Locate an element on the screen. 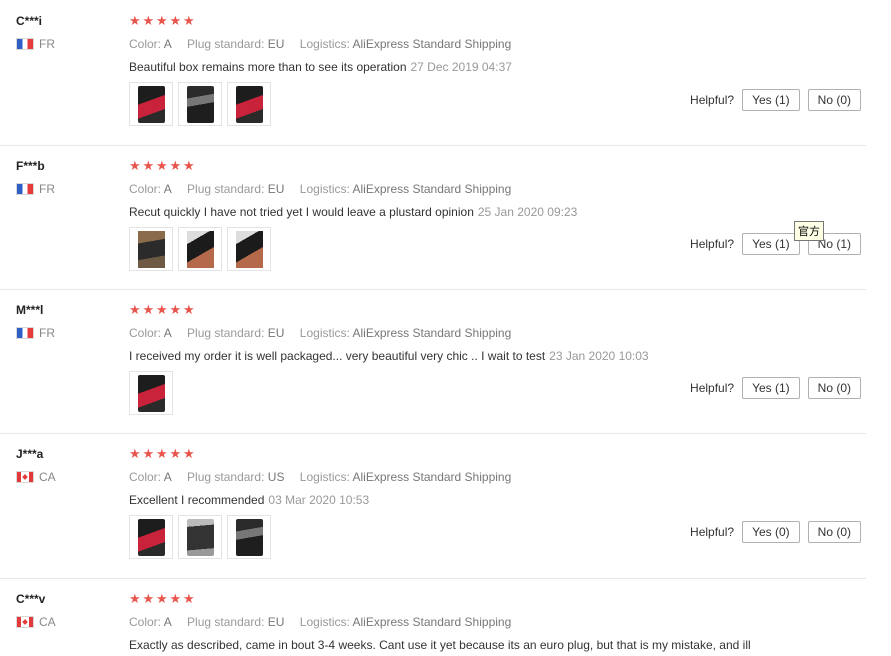  tooltip: 官方 is located at coordinates (809, 231).